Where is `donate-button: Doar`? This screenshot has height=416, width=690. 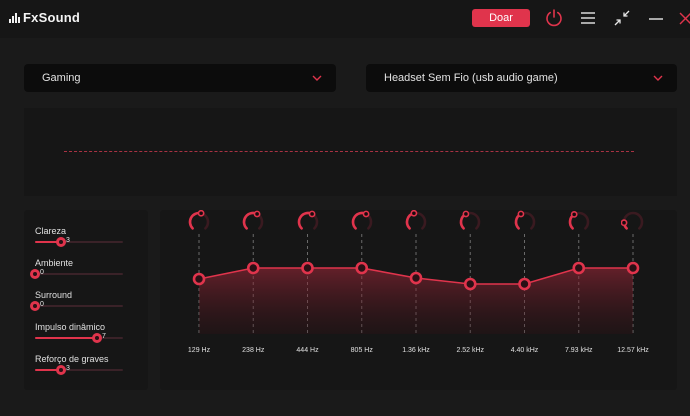 donate-button: Doar is located at coordinates (501, 18).